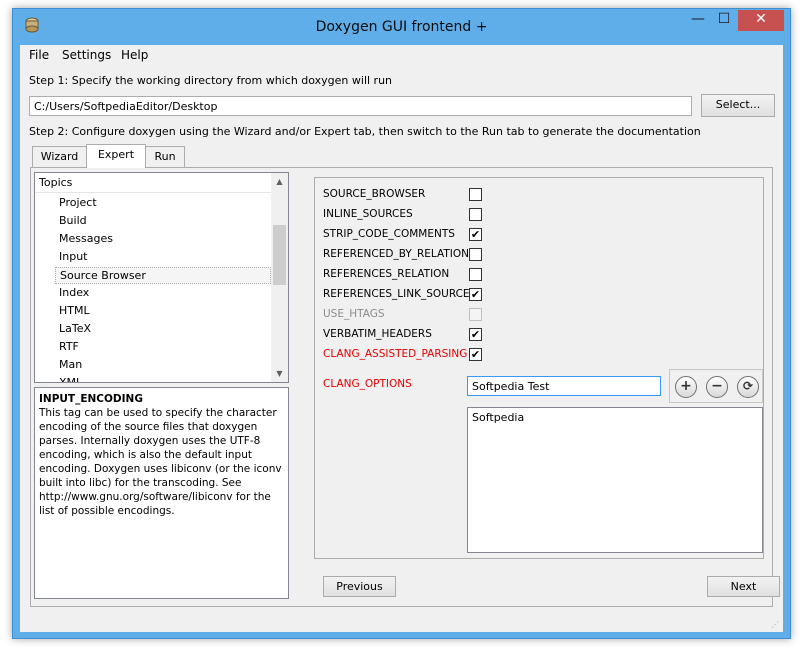 The image size is (811, 659). I want to click on window-title: Doxygen GUI frontend +, so click(401, 27).